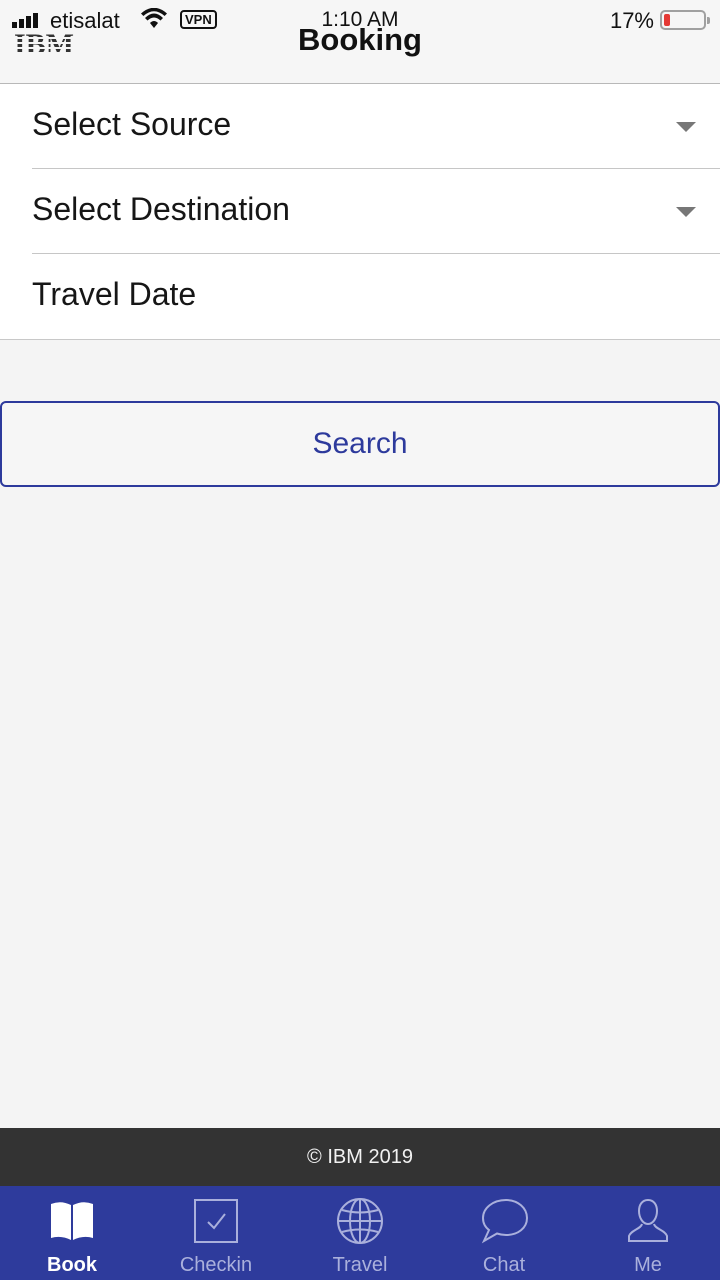  I want to click on page-title: Booking, so click(360, 39).